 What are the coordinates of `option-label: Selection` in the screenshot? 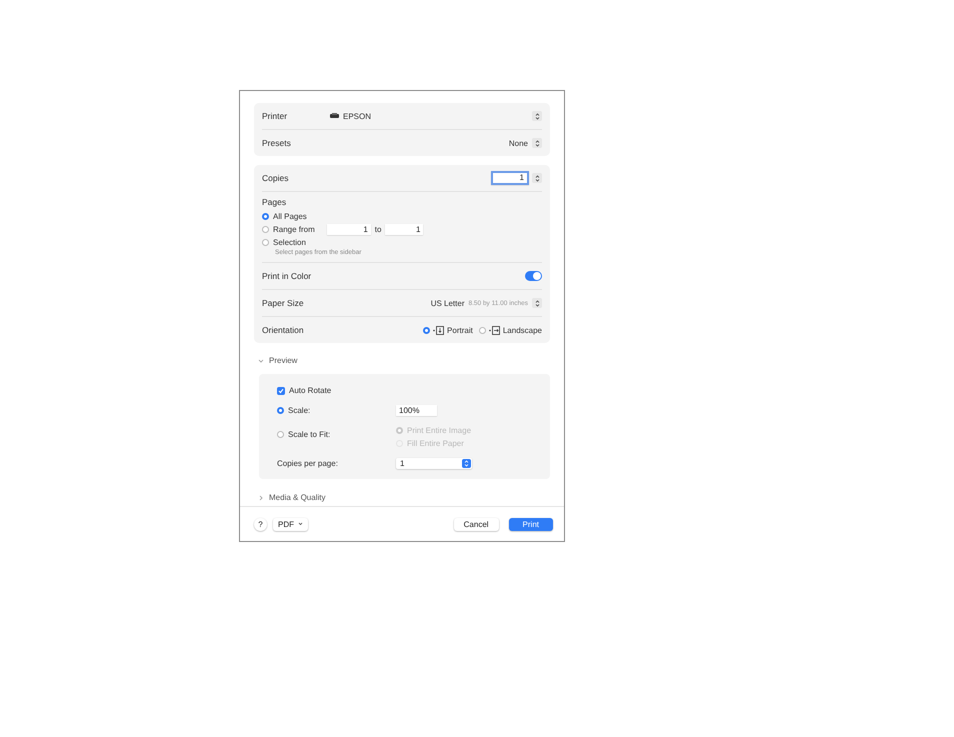 It's located at (289, 242).